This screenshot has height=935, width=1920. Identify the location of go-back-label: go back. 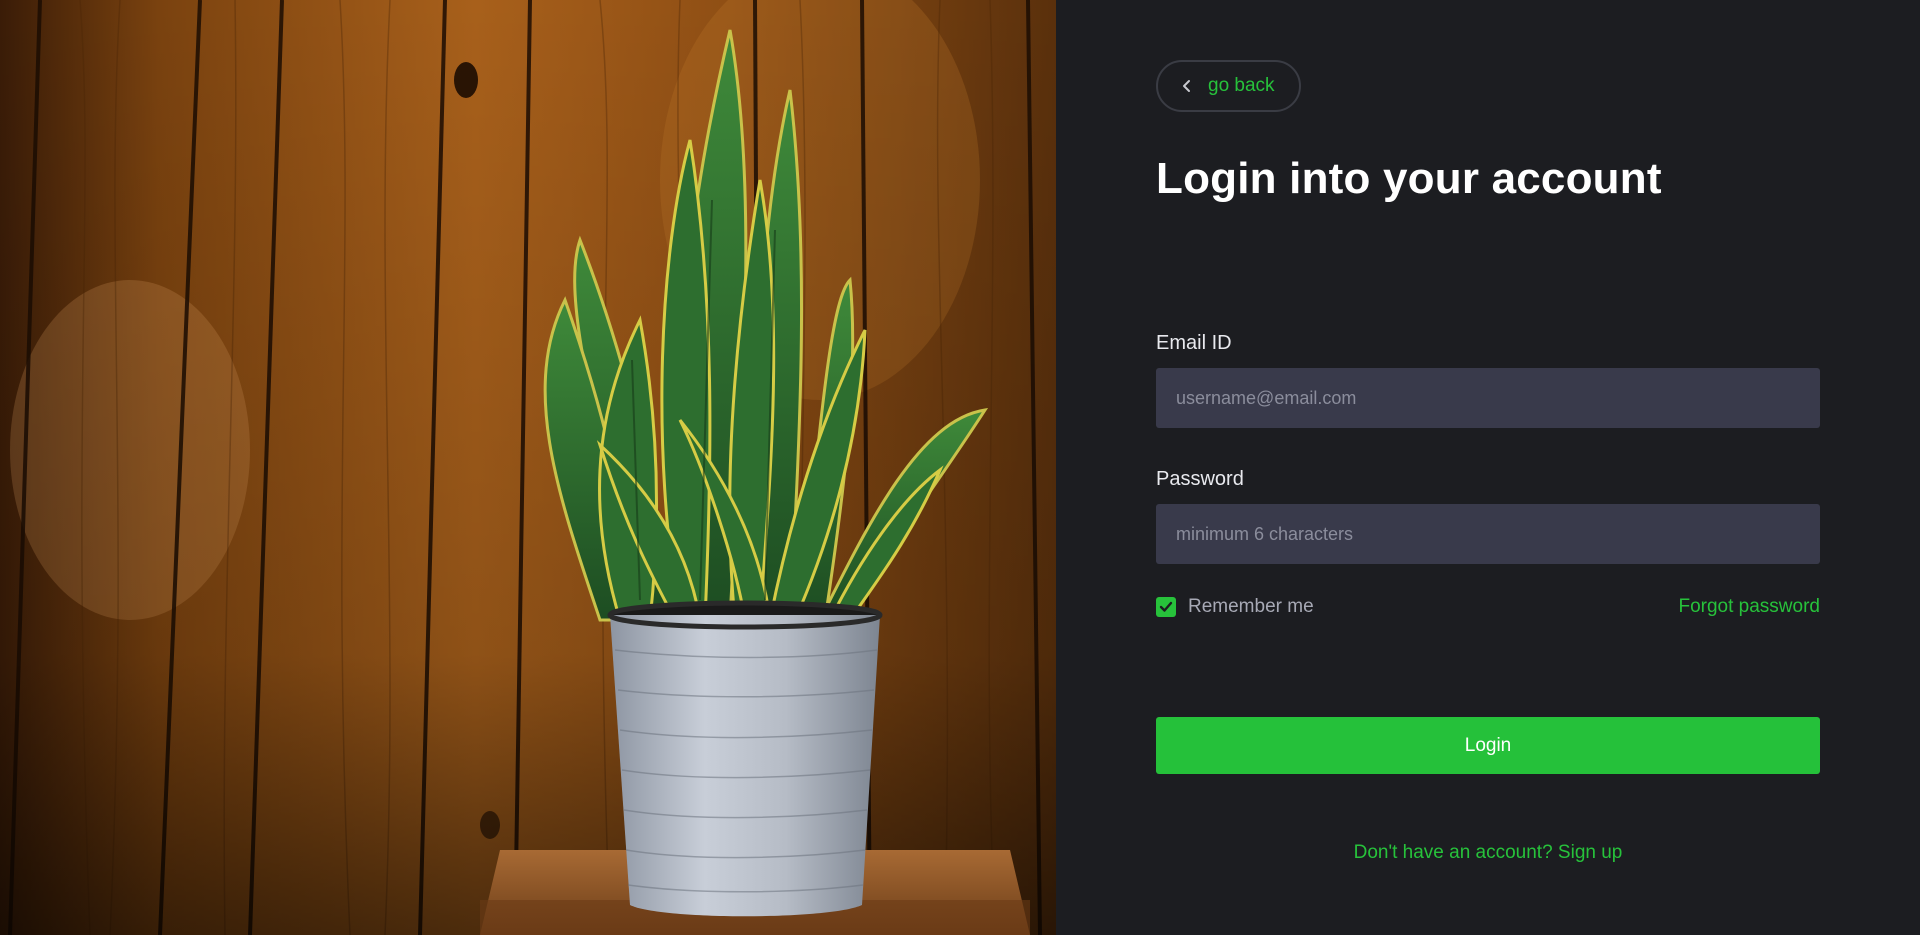
(1241, 85).